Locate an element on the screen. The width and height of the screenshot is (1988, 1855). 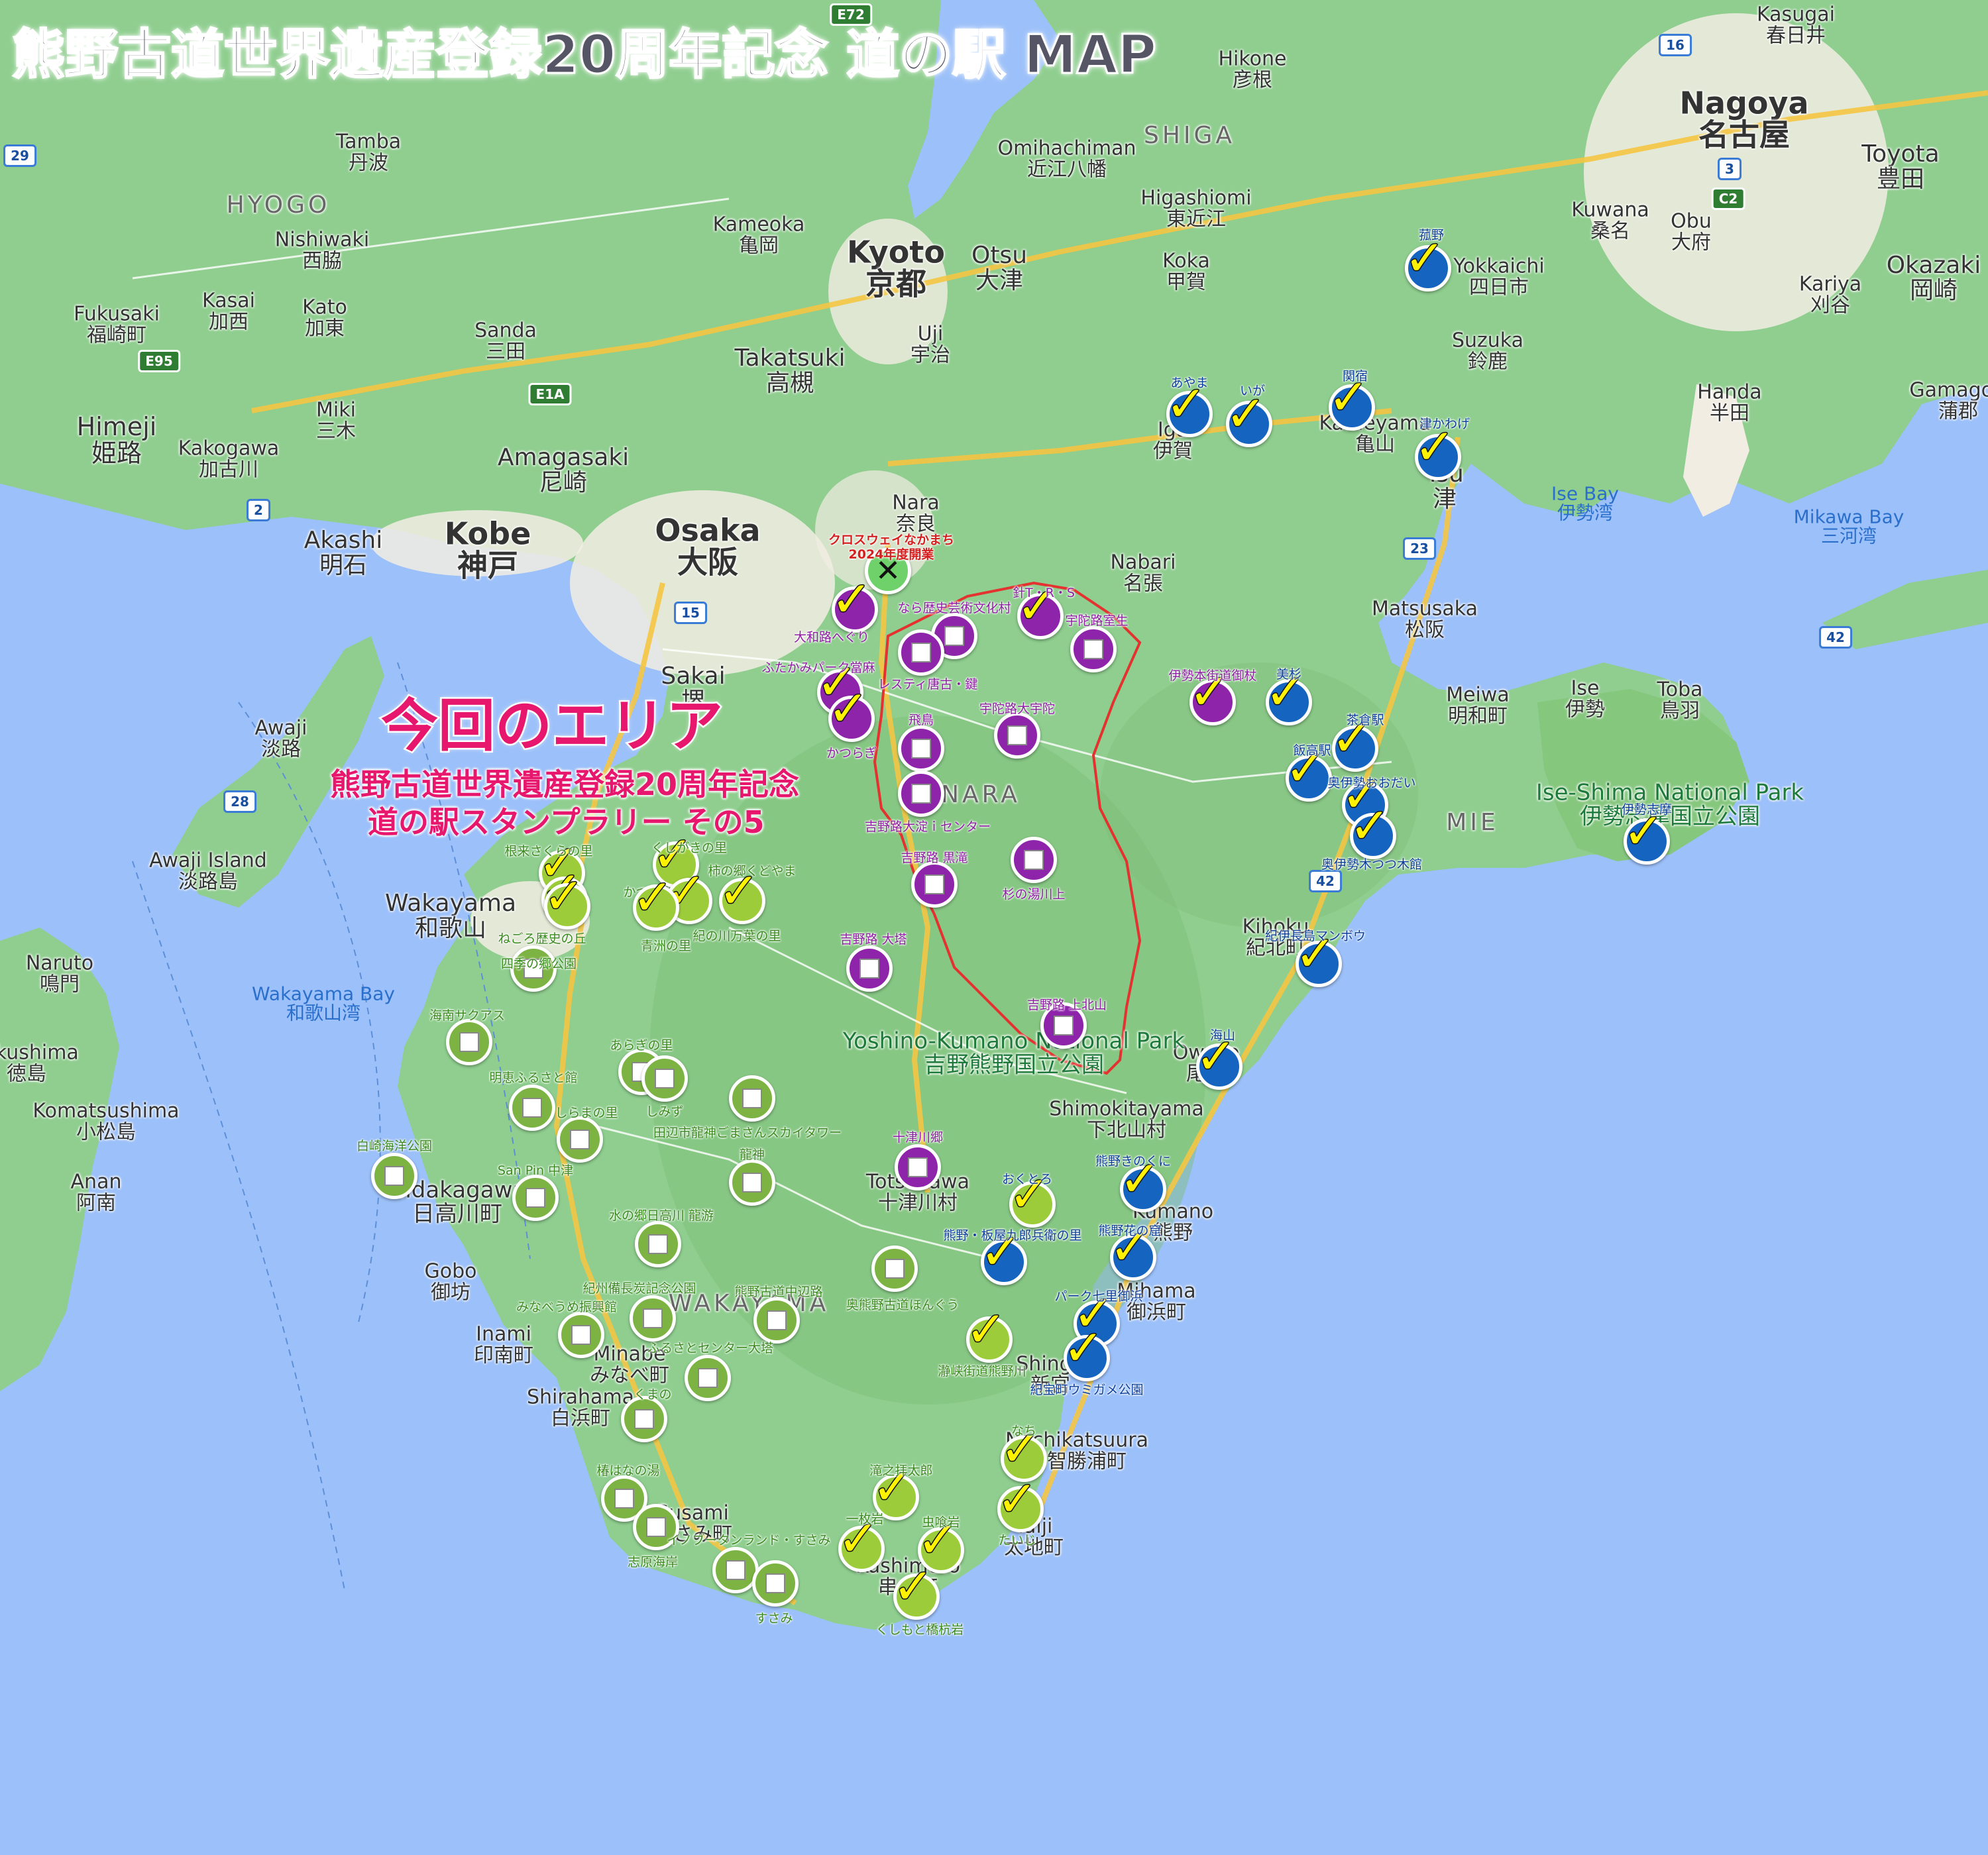
marker-furusato-oto is located at coordinates (708, 1378).